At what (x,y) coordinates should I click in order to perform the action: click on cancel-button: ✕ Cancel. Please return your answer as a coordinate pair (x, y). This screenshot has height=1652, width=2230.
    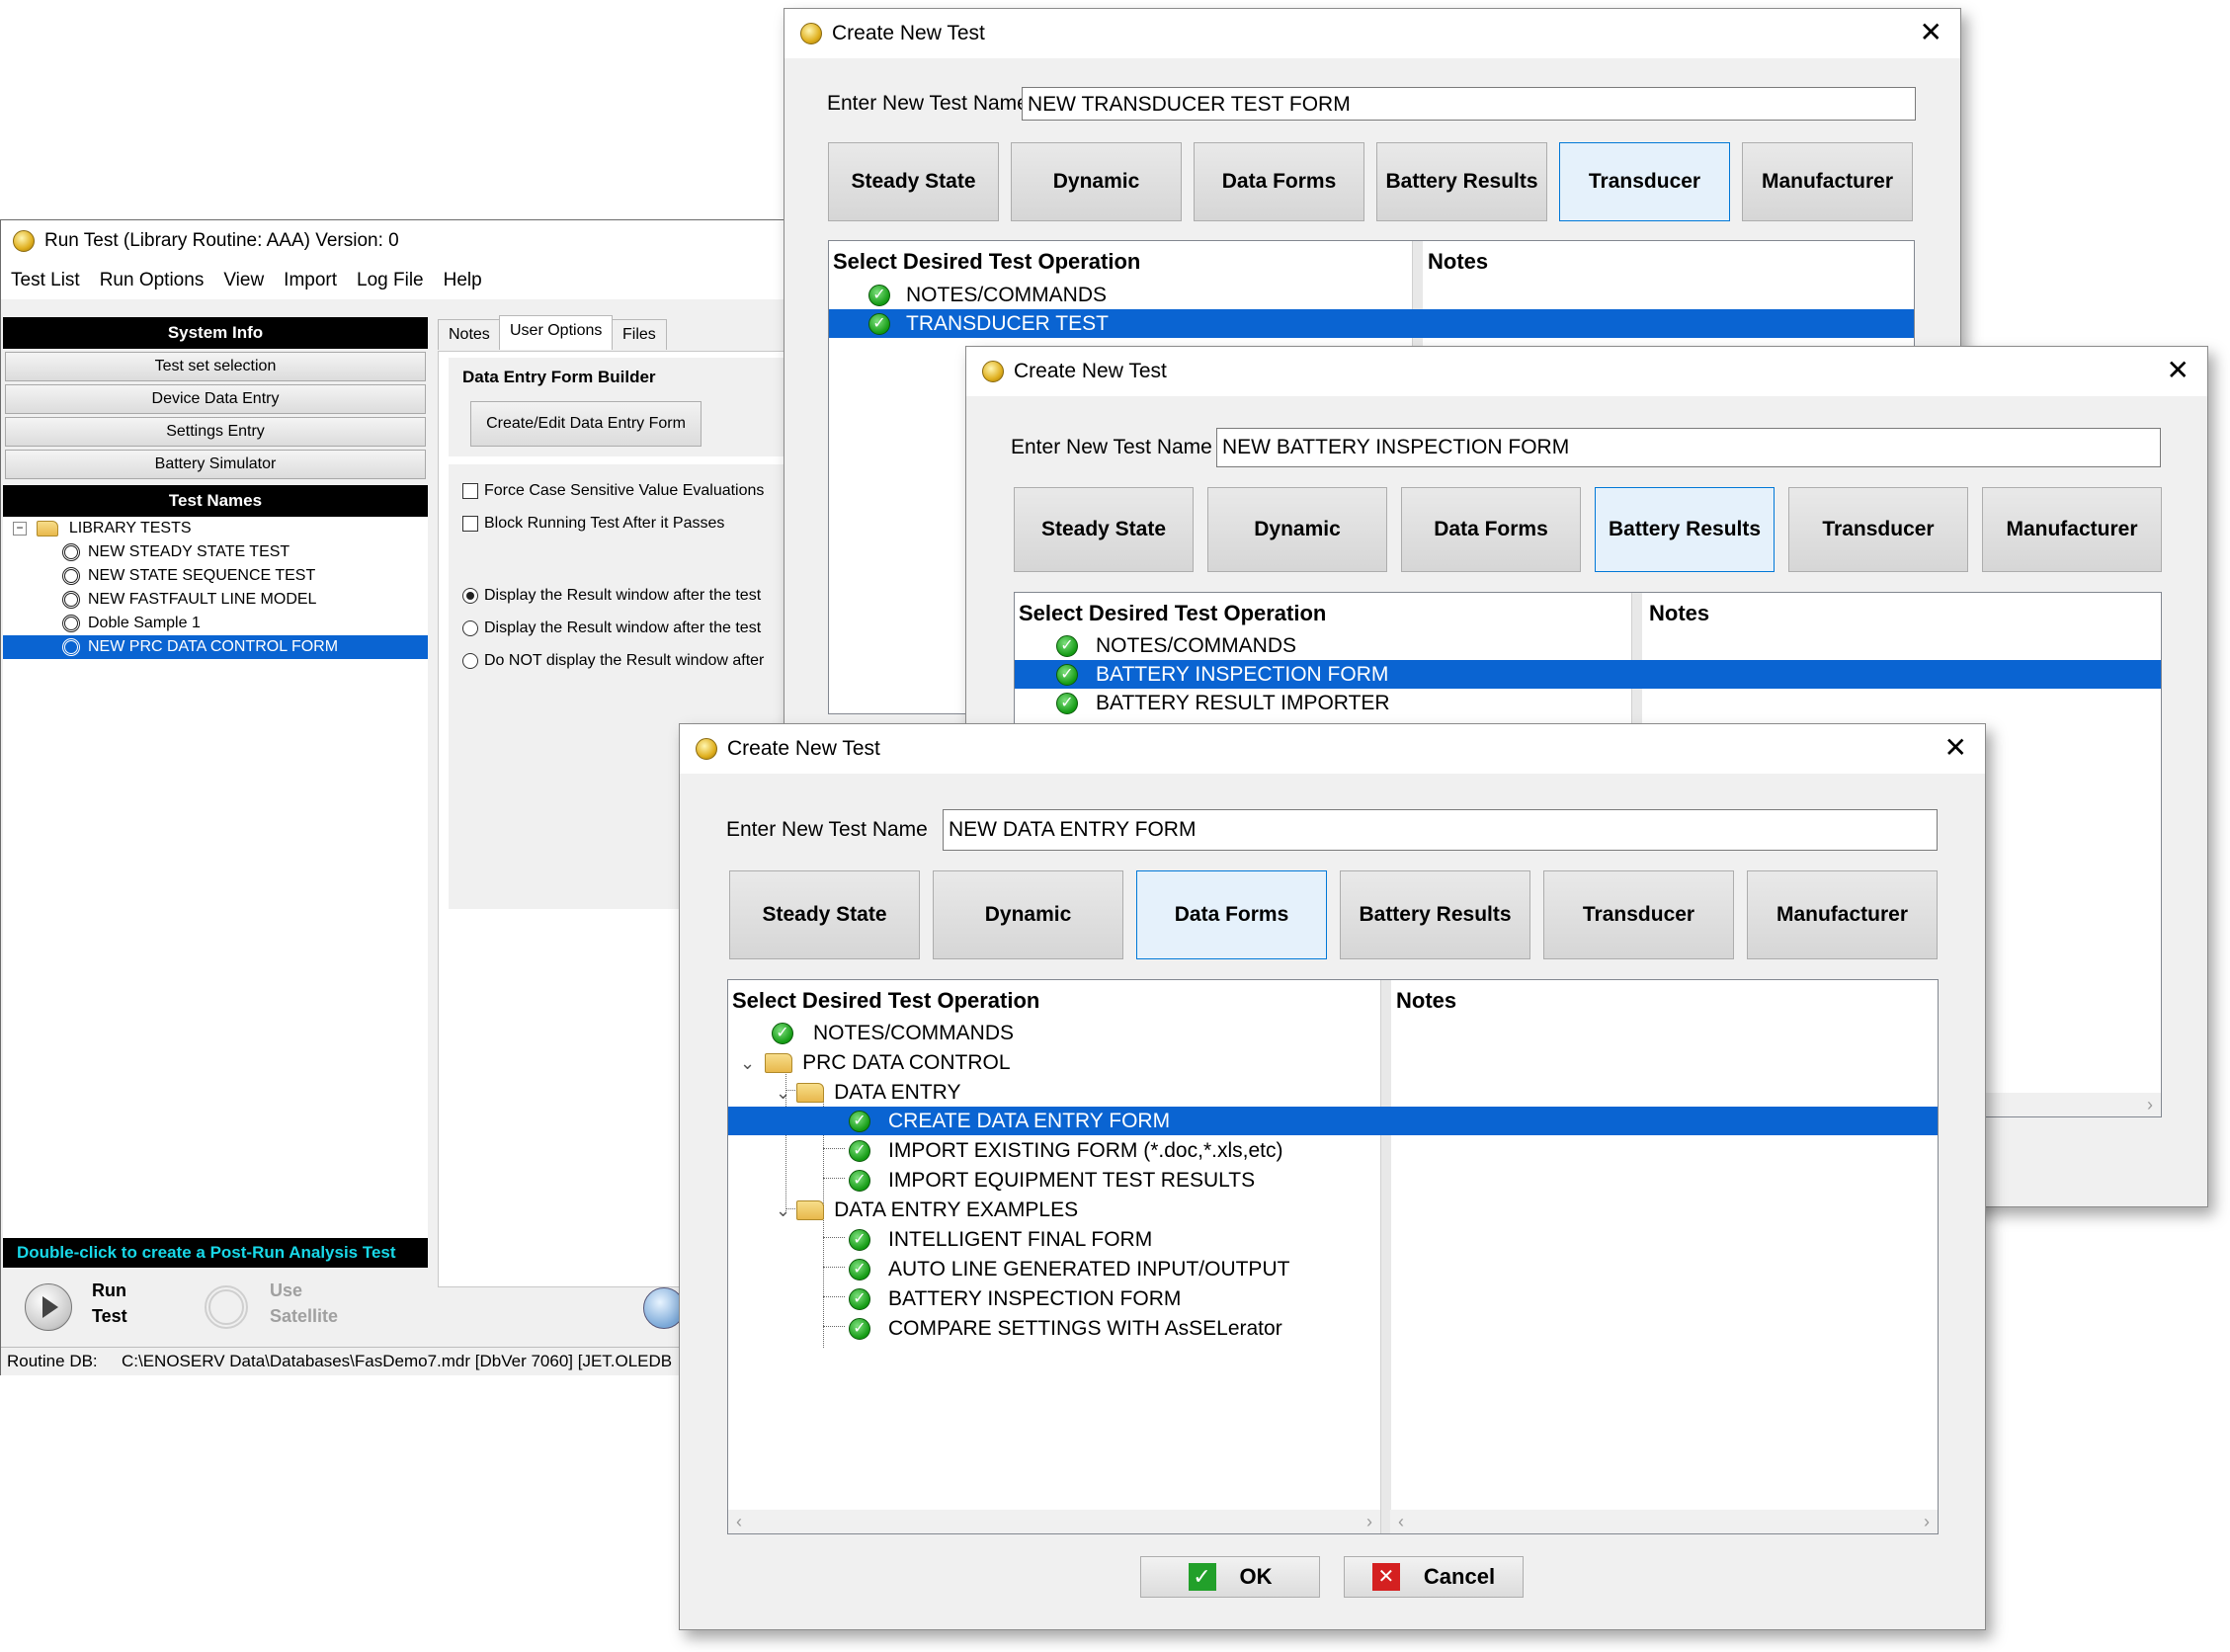
    Looking at the image, I should click on (1434, 1577).